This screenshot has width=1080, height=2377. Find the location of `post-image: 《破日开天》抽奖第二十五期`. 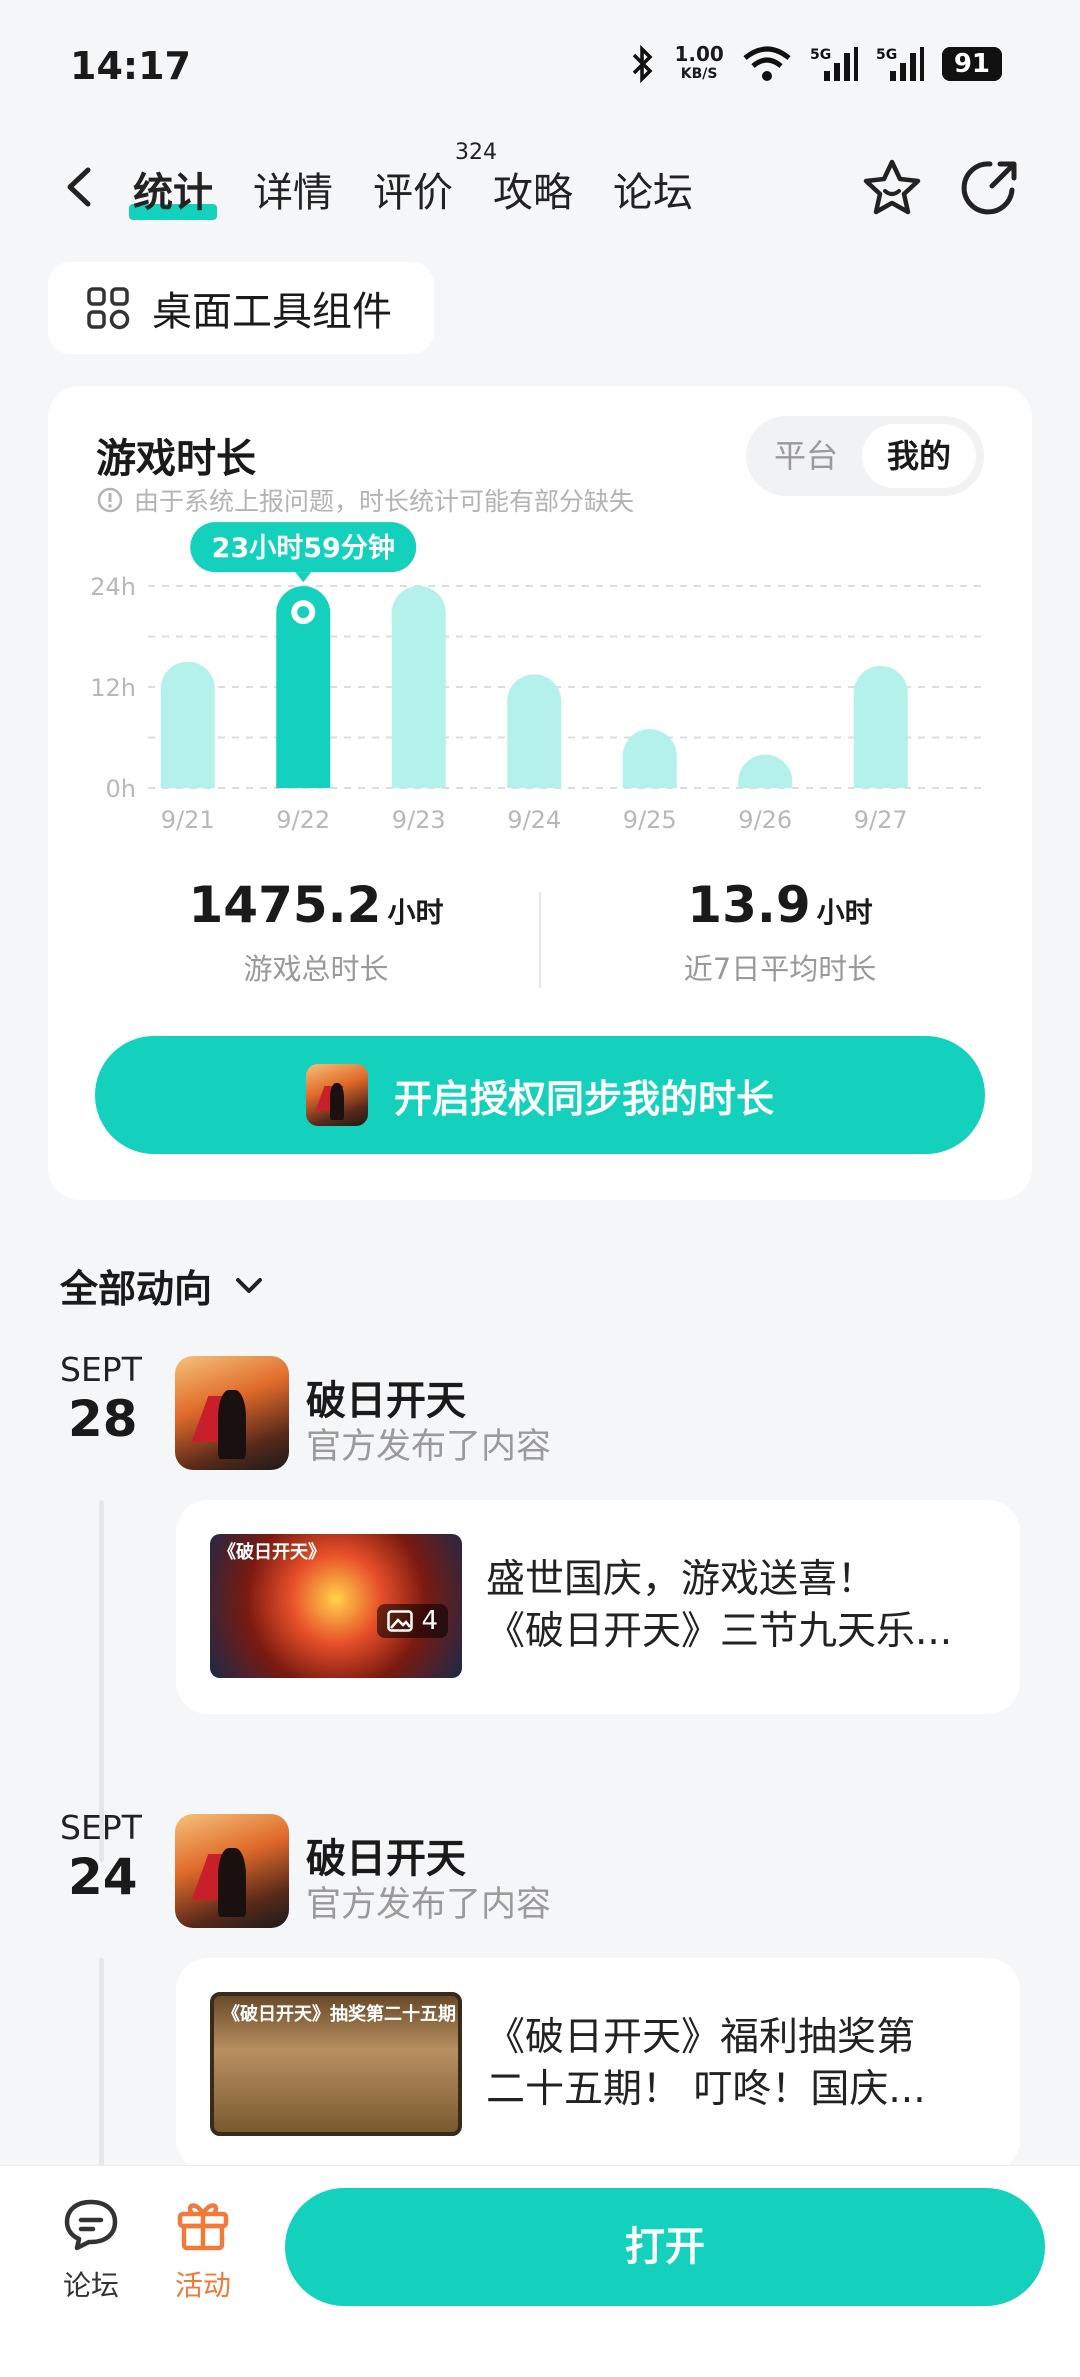

post-image: 《破日开天》抽奖第二十五期 is located at coordinates (336, 2064).